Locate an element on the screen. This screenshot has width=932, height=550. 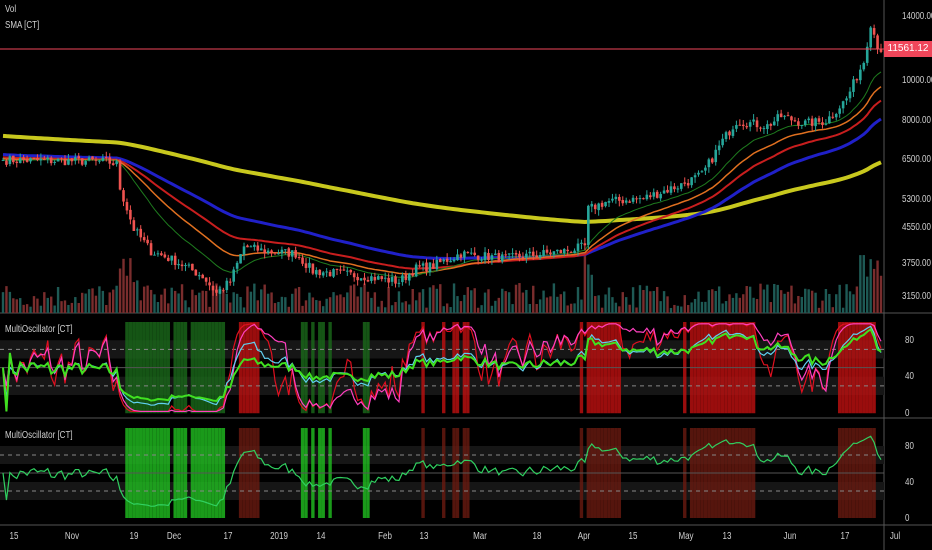
price-tick: 10000.00 is located at coordinates (917, 80).